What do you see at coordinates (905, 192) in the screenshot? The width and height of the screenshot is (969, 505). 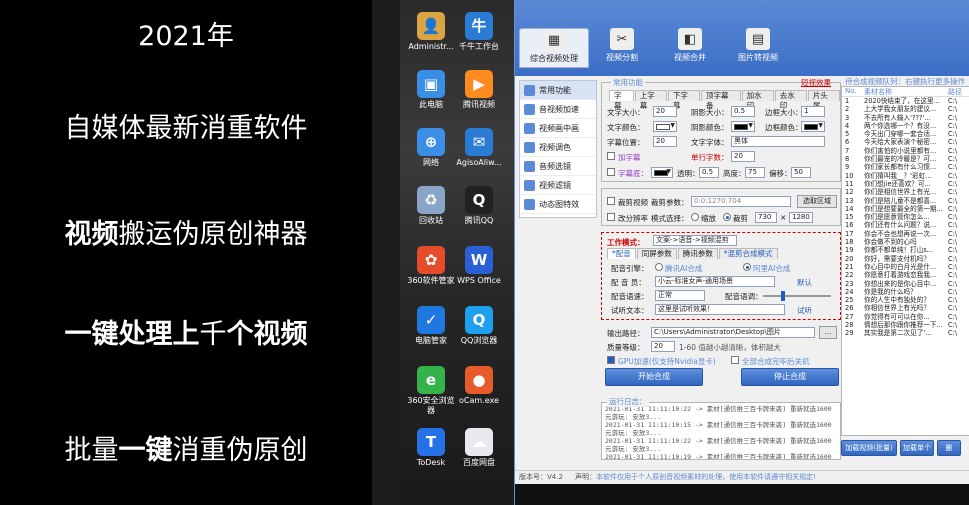 I see `queue-row: 12 你们是相信世界上有光... C:\` at bounding box center [905, 192].